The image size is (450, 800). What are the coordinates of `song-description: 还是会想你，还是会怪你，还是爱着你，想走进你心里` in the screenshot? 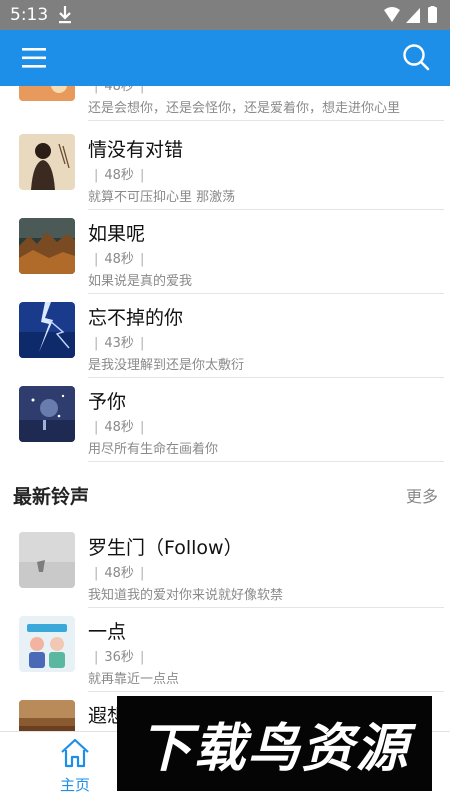 It's located at (244, 108).